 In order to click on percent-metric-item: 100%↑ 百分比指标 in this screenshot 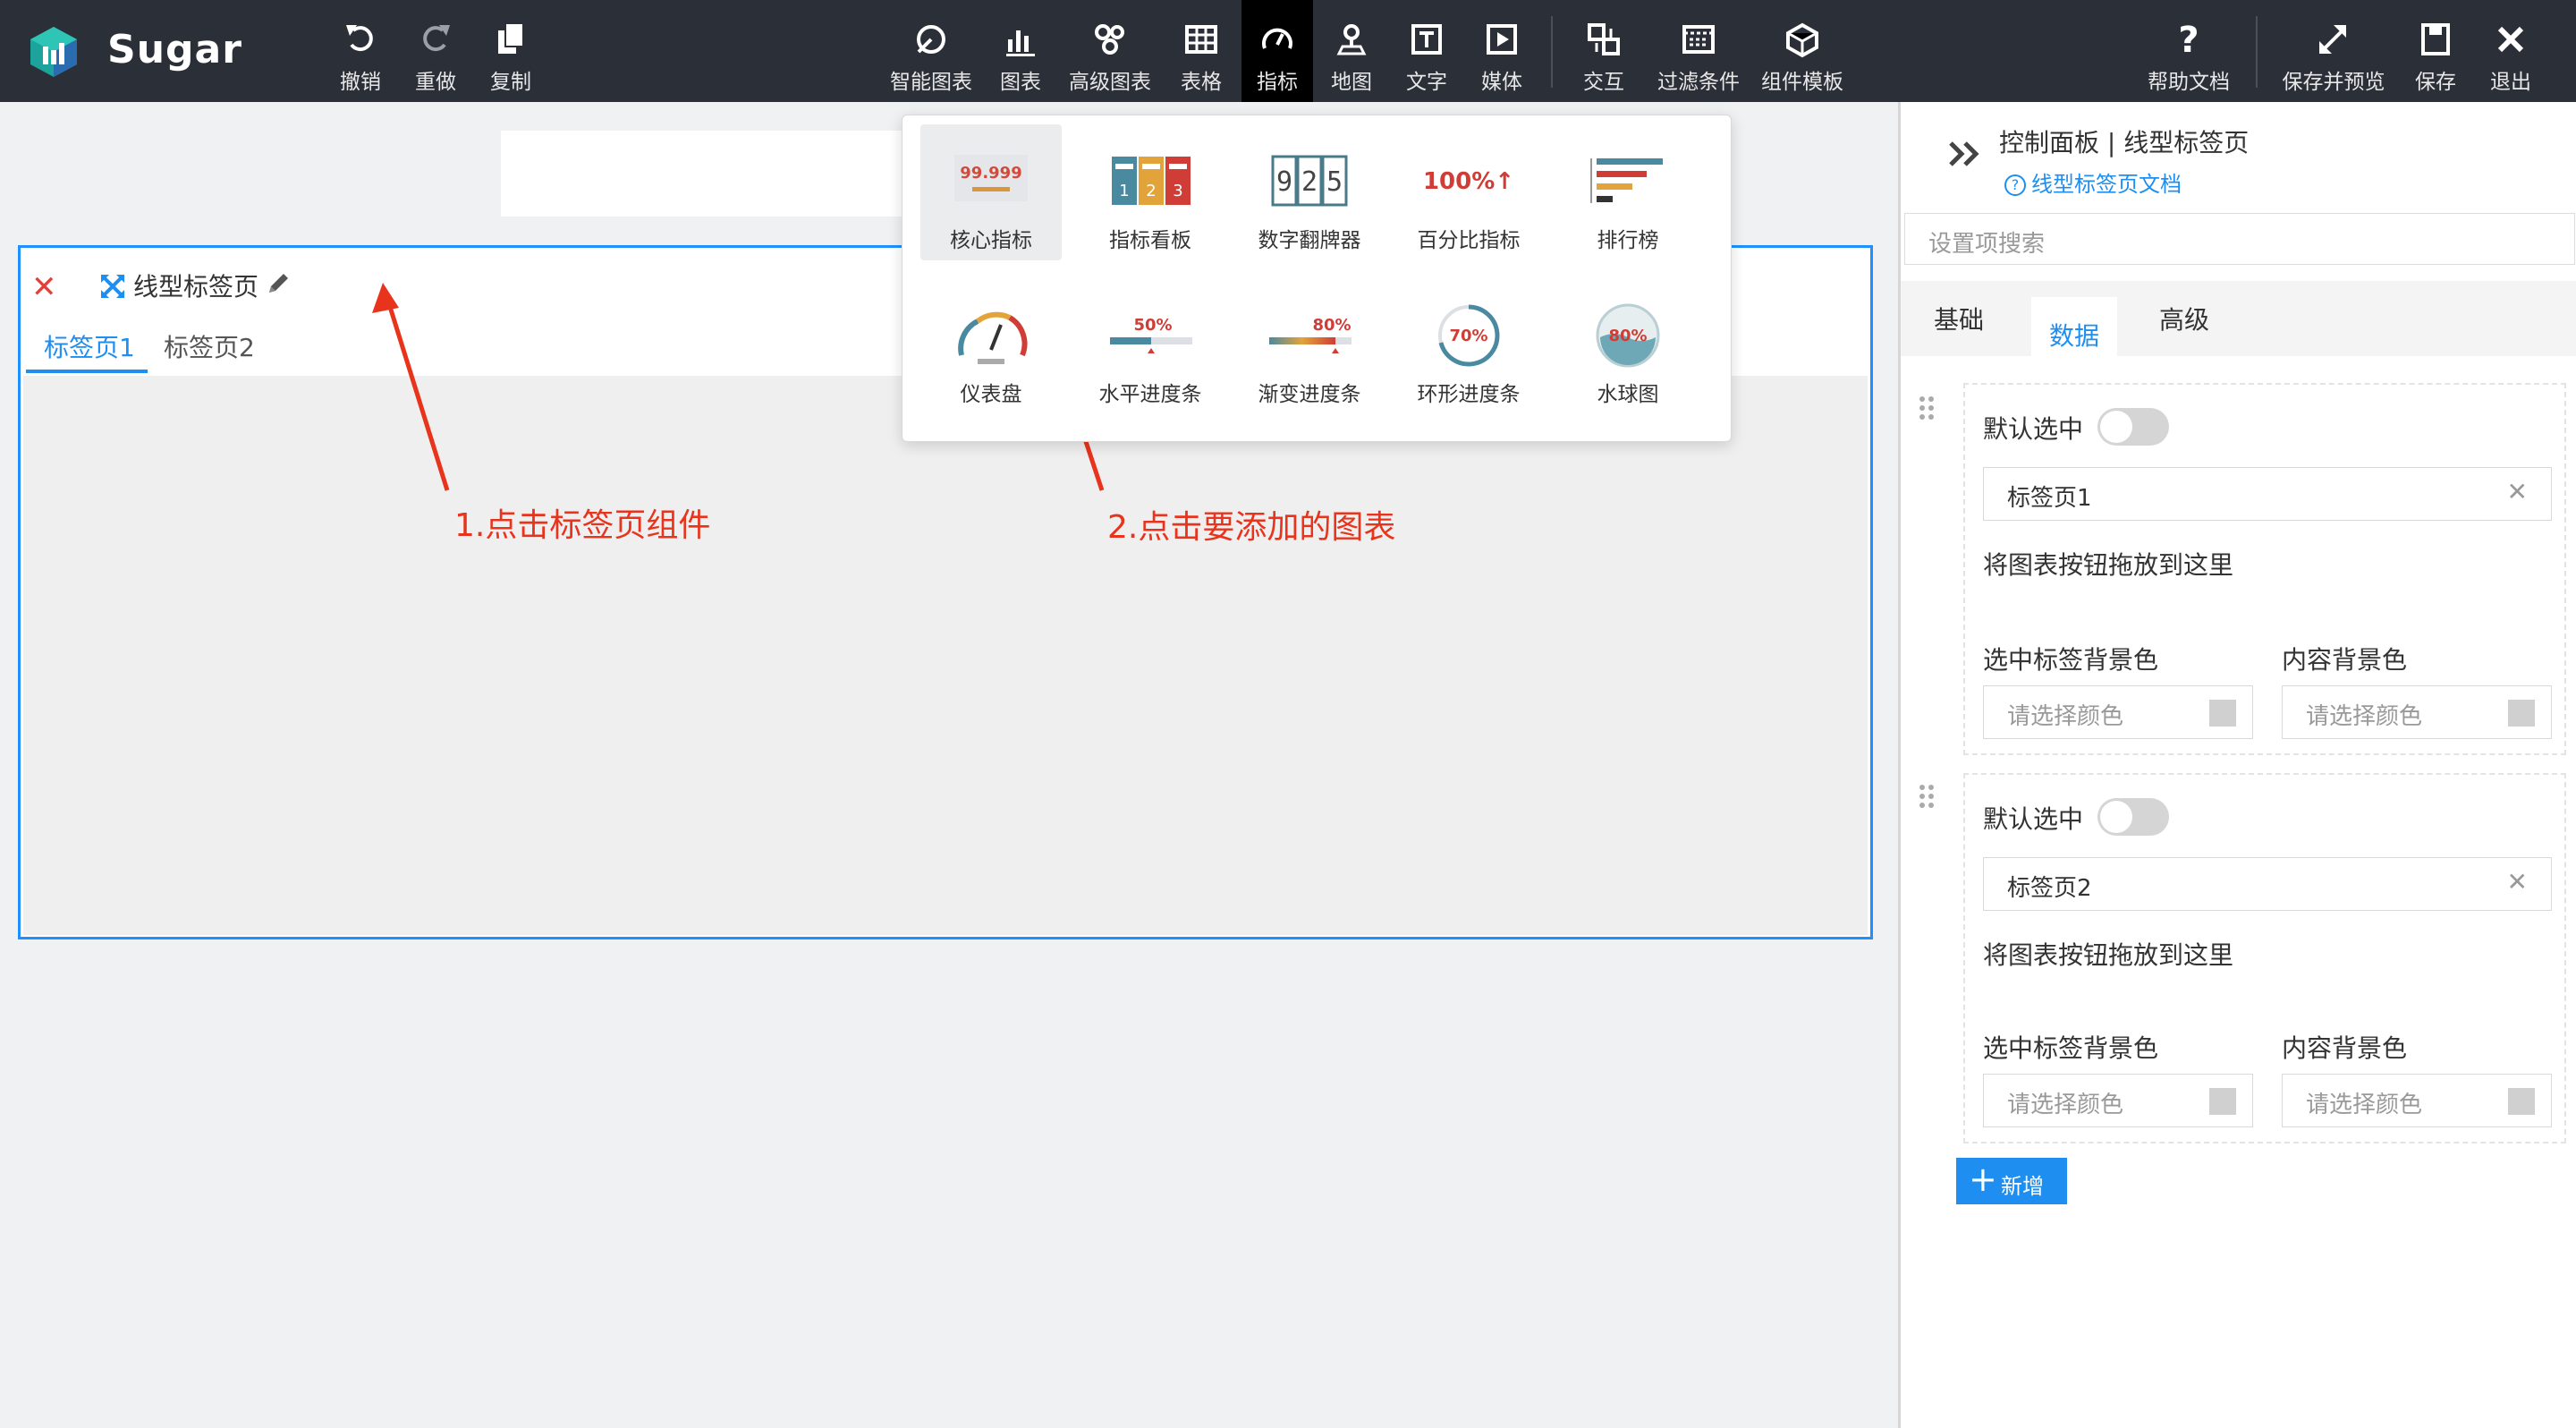, I will do `click(1468, 192)`.